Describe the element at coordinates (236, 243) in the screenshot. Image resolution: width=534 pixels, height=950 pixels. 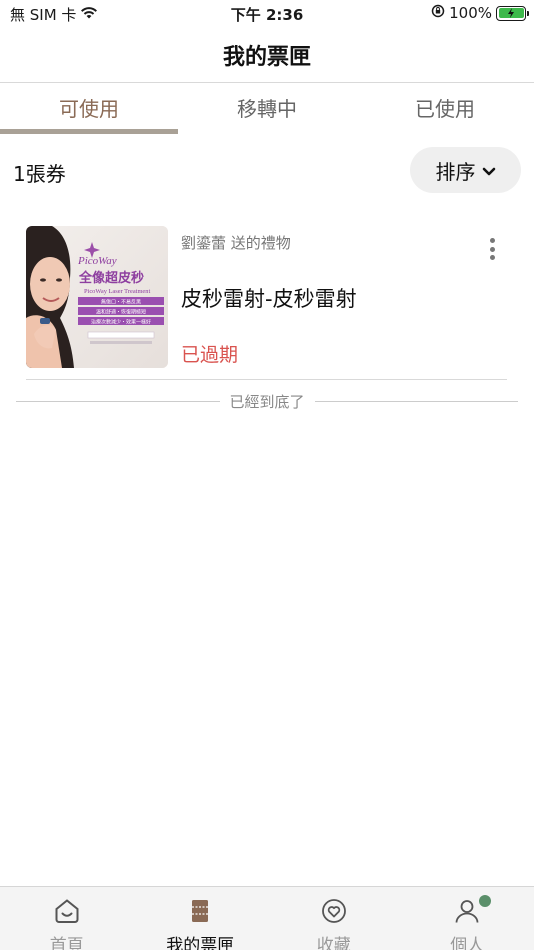
I see `ticket-giver: 劉鎏蕾 送的禮物` at that location.